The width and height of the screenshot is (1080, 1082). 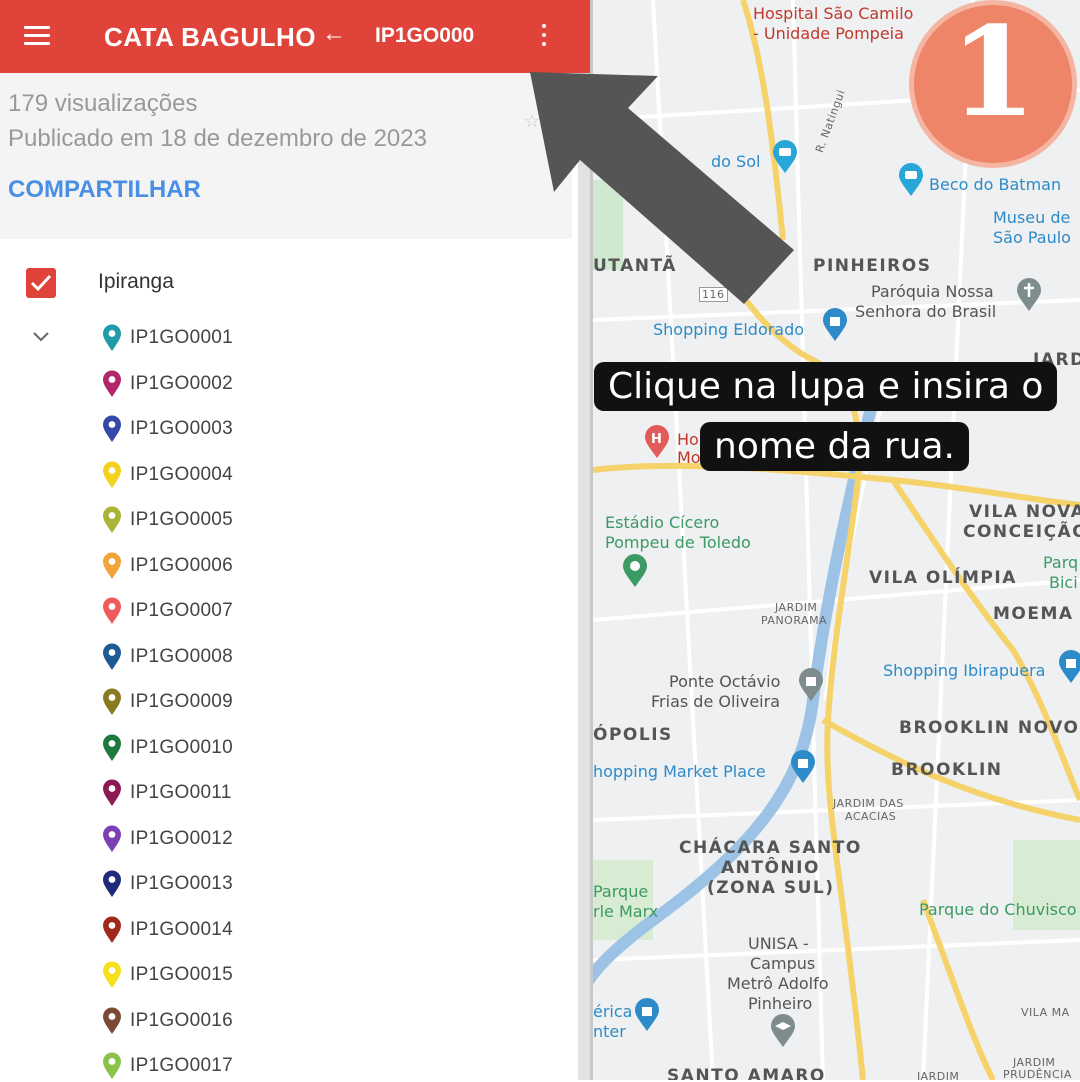 What do you see at coordinates (964, 670) in the screenshot?
I see `map-label-shopping-ibirapuera: Shopping Ibirapuera` at bounding box center [964, 670].